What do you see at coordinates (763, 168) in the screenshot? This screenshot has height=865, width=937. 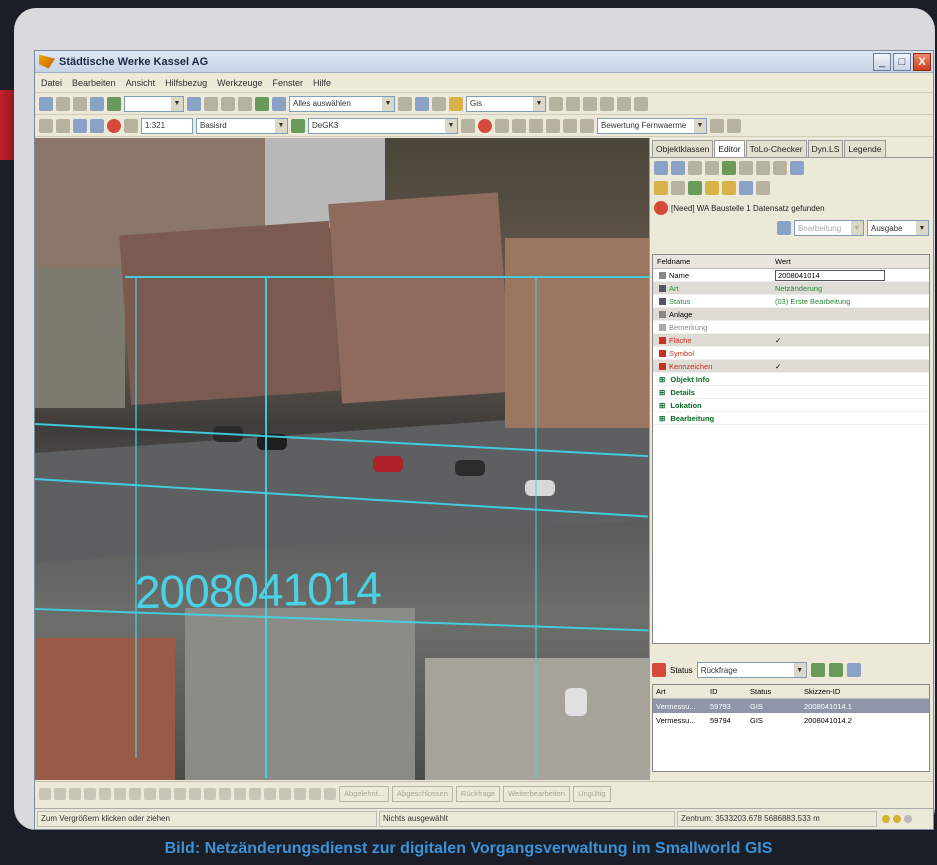 I see `arrow-left-icon` at bounding box center [763, 168].